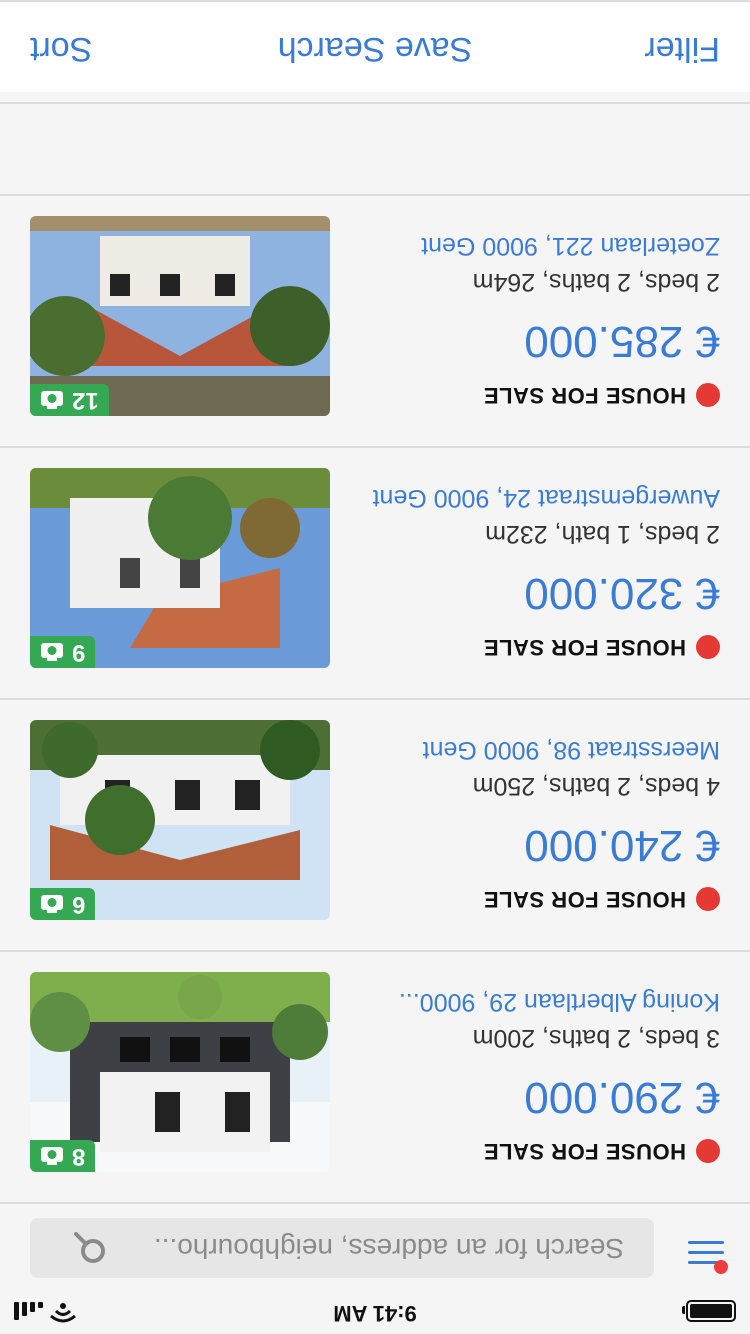  Describe the element at coordinates (596, 786) in the screenshot. I see `listing-specs: 4 beds, 2 baths, 250m` at that location.